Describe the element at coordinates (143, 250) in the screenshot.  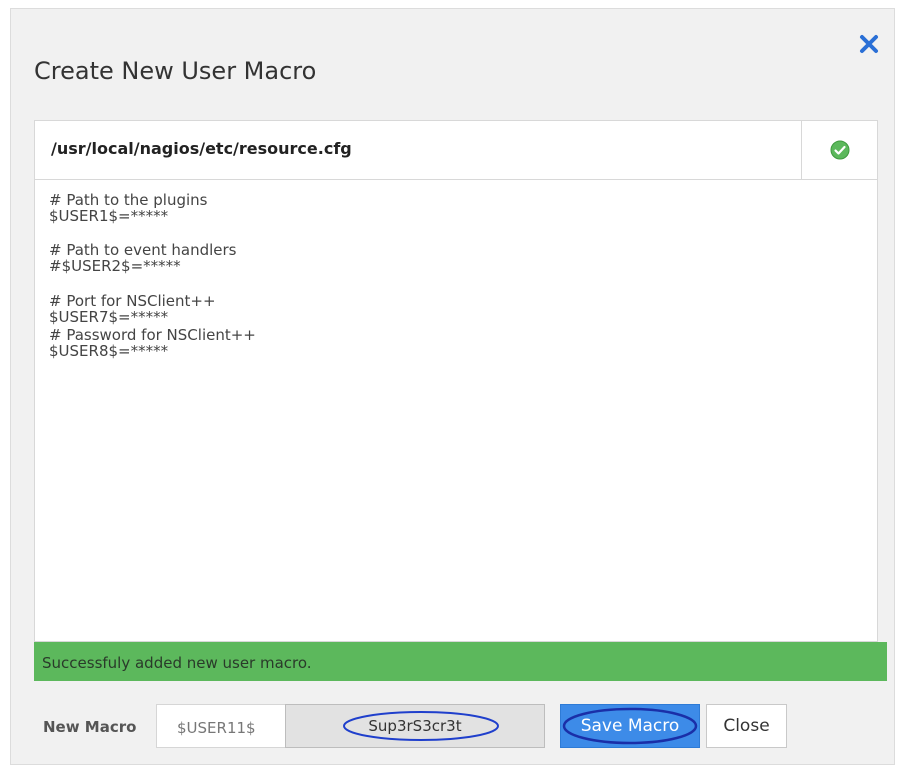
I see `editor-line: # Path to event handlers` at that location.